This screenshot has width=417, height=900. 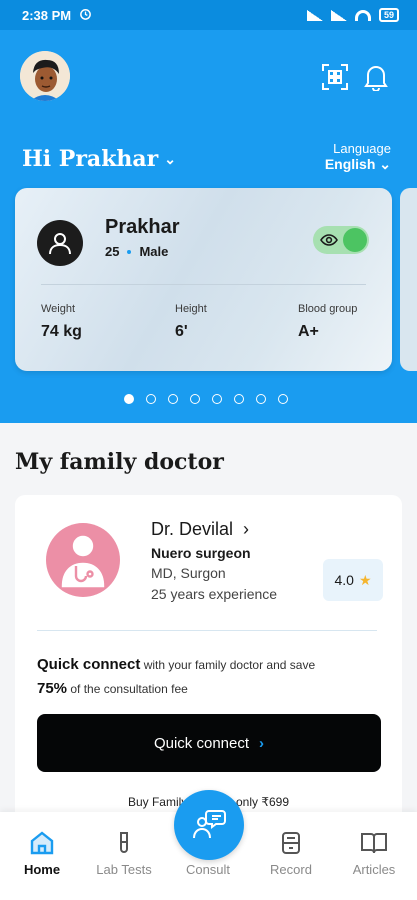 I want to click on nav-label: Home, so click(x=42, y=869).